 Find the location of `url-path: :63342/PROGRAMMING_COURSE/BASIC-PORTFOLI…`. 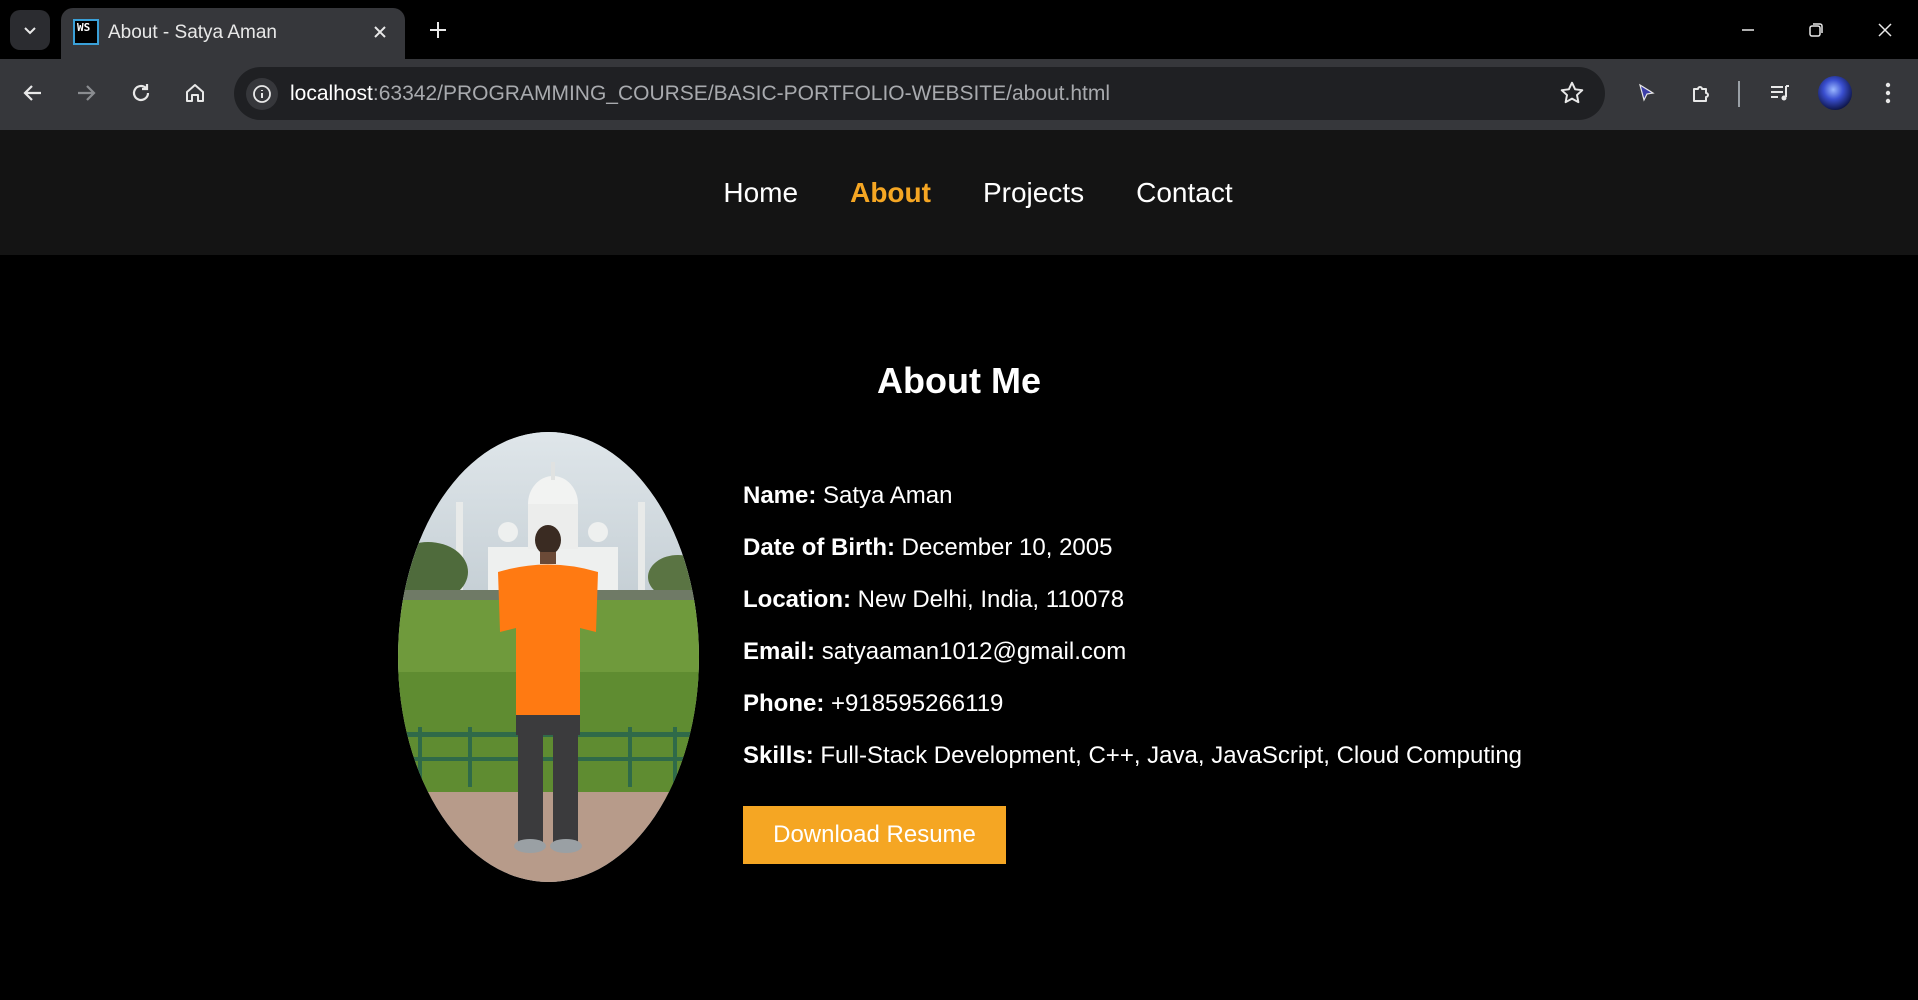

url-path: :63342/PROGRAMMING_COURSE/BASIC-PORTFOLI… is located at coordinates (741, 93).